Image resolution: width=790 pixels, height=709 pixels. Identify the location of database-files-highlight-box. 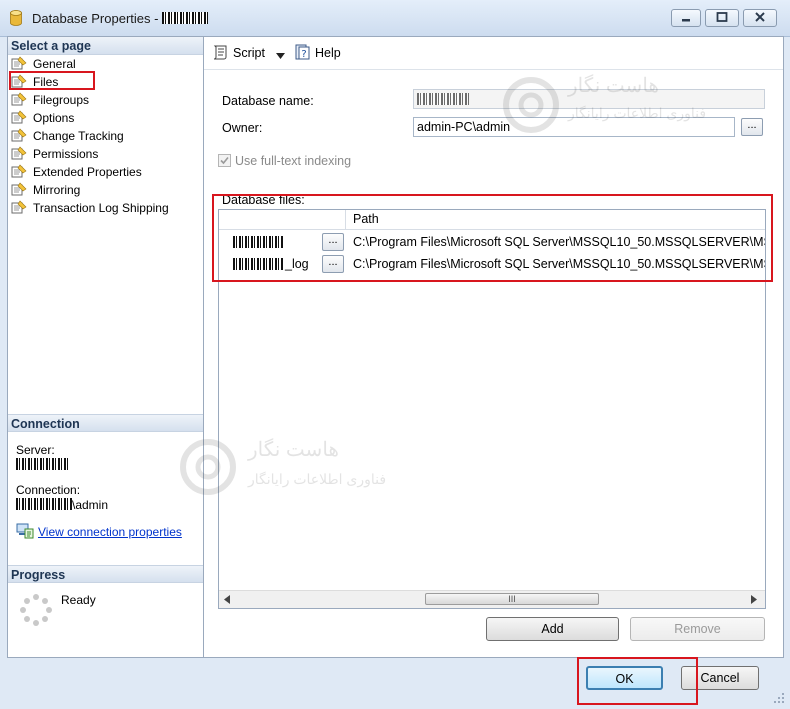
(492, 238).